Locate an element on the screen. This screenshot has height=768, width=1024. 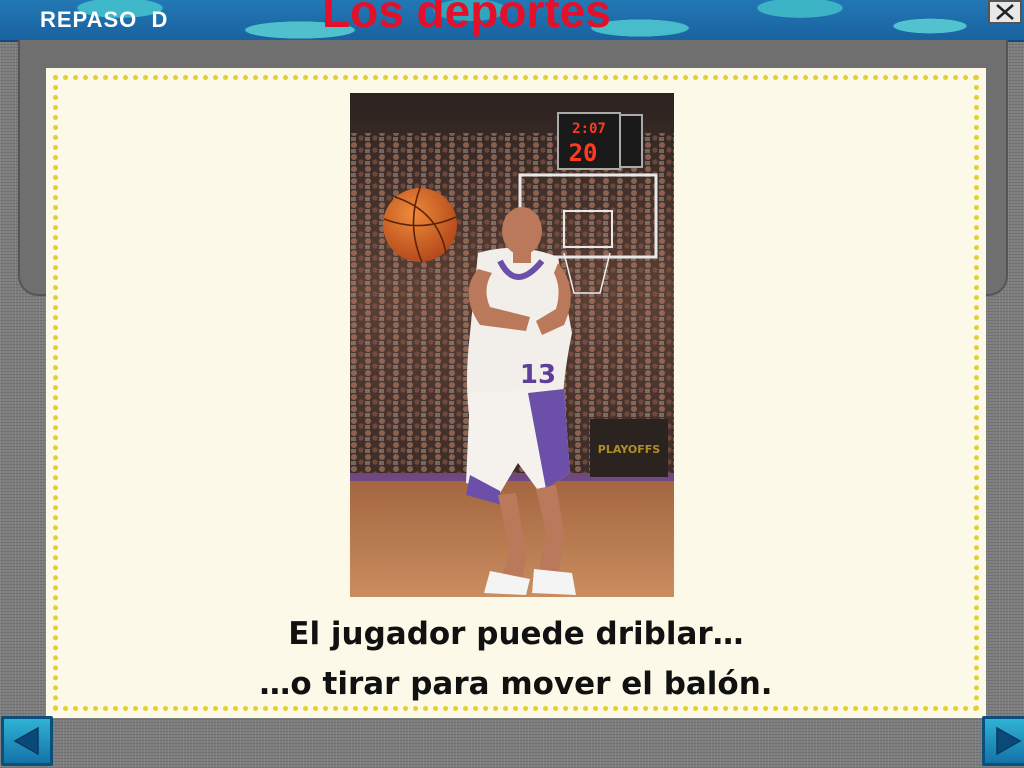
next-slide-button is located at coordinates (1003, 741).